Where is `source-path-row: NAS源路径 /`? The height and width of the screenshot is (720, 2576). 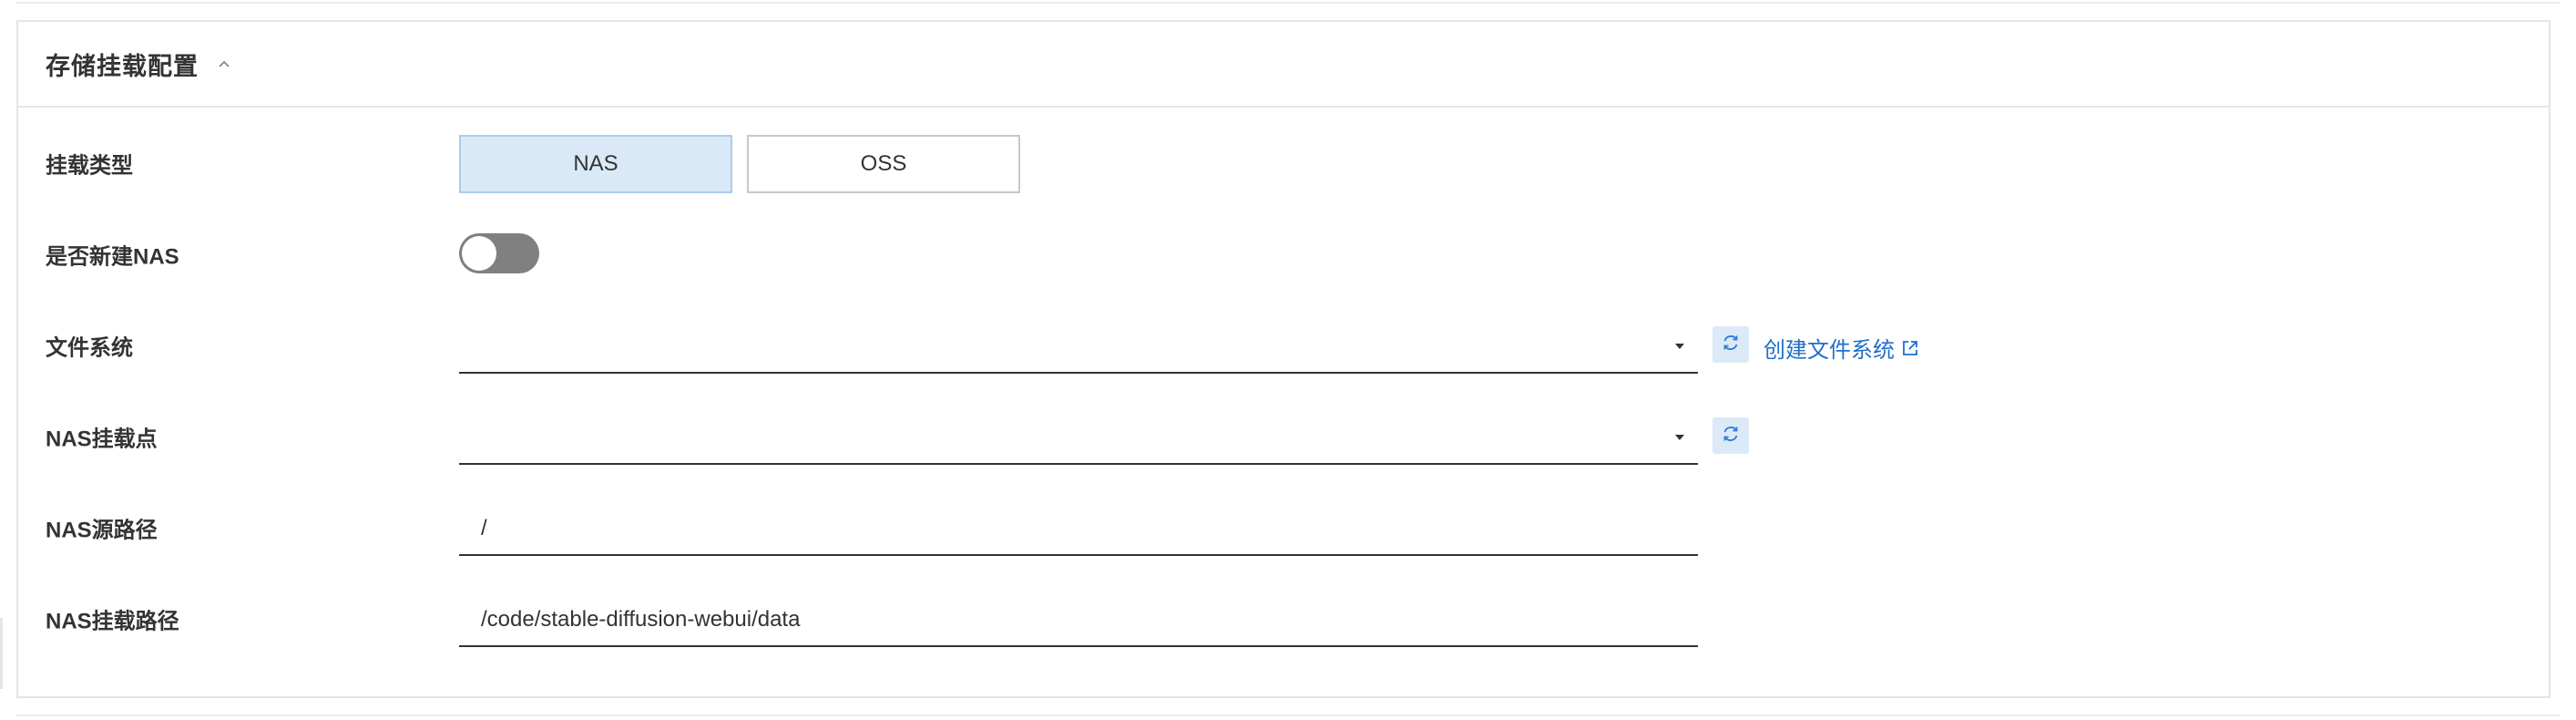 source-path-row: NAS源路径 / is located at coordinates (1284, 528).